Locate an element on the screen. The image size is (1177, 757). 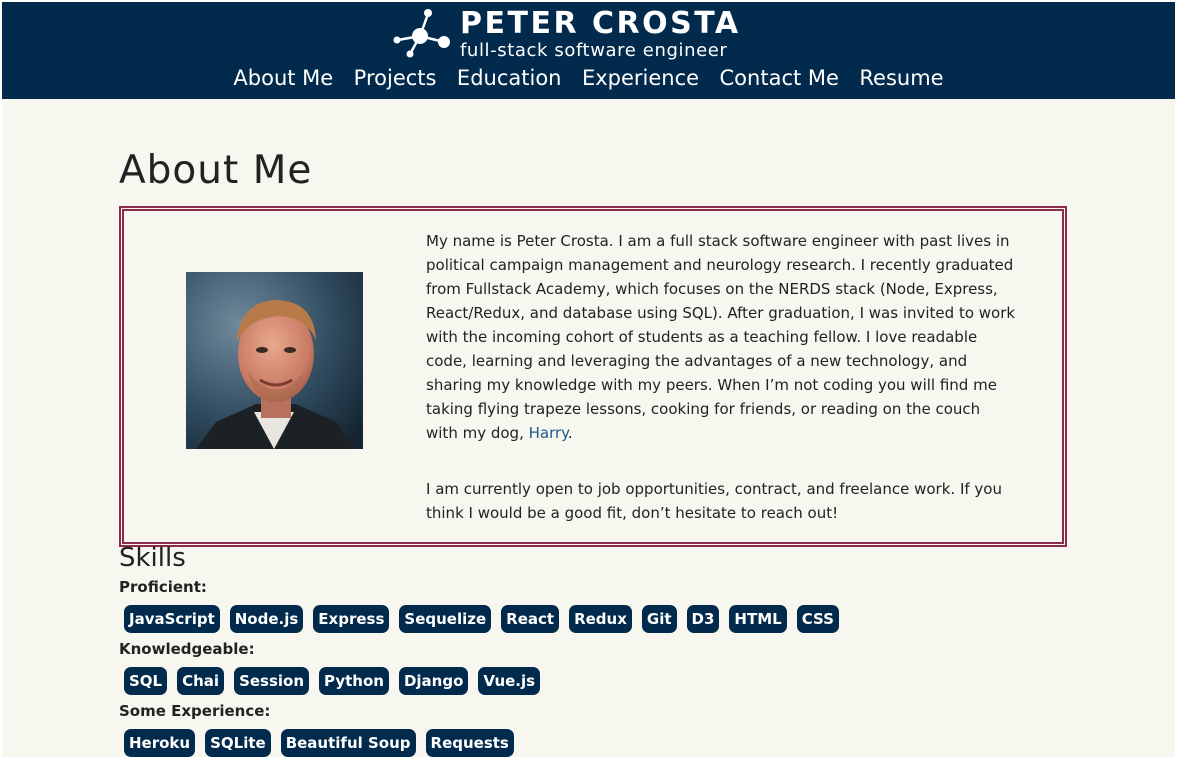
bio-paragraph-end: . is located at coordinates (570, 433).